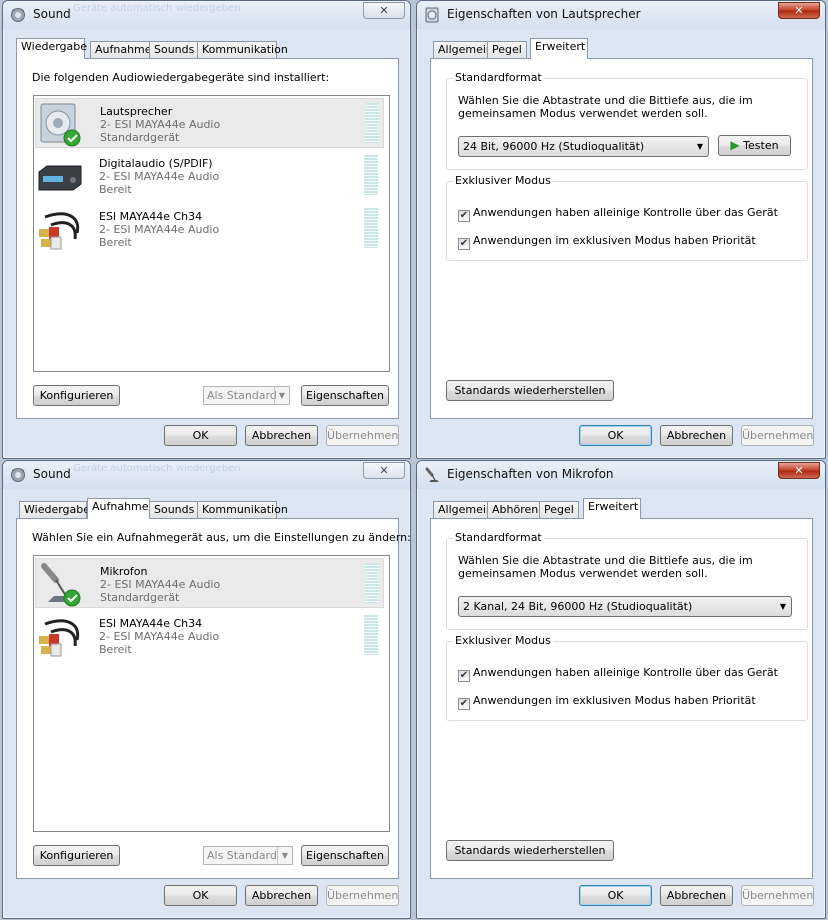 The image size is (828, 920). I want to click on test-button: ▶ Testen, so click(754, 145).